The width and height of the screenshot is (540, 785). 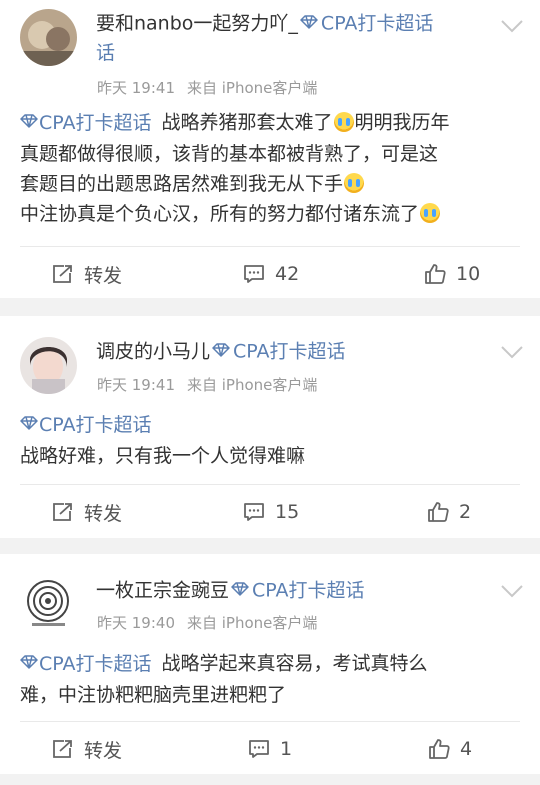 I want to click on username-wrap: 话, so click(x=106, y=53).